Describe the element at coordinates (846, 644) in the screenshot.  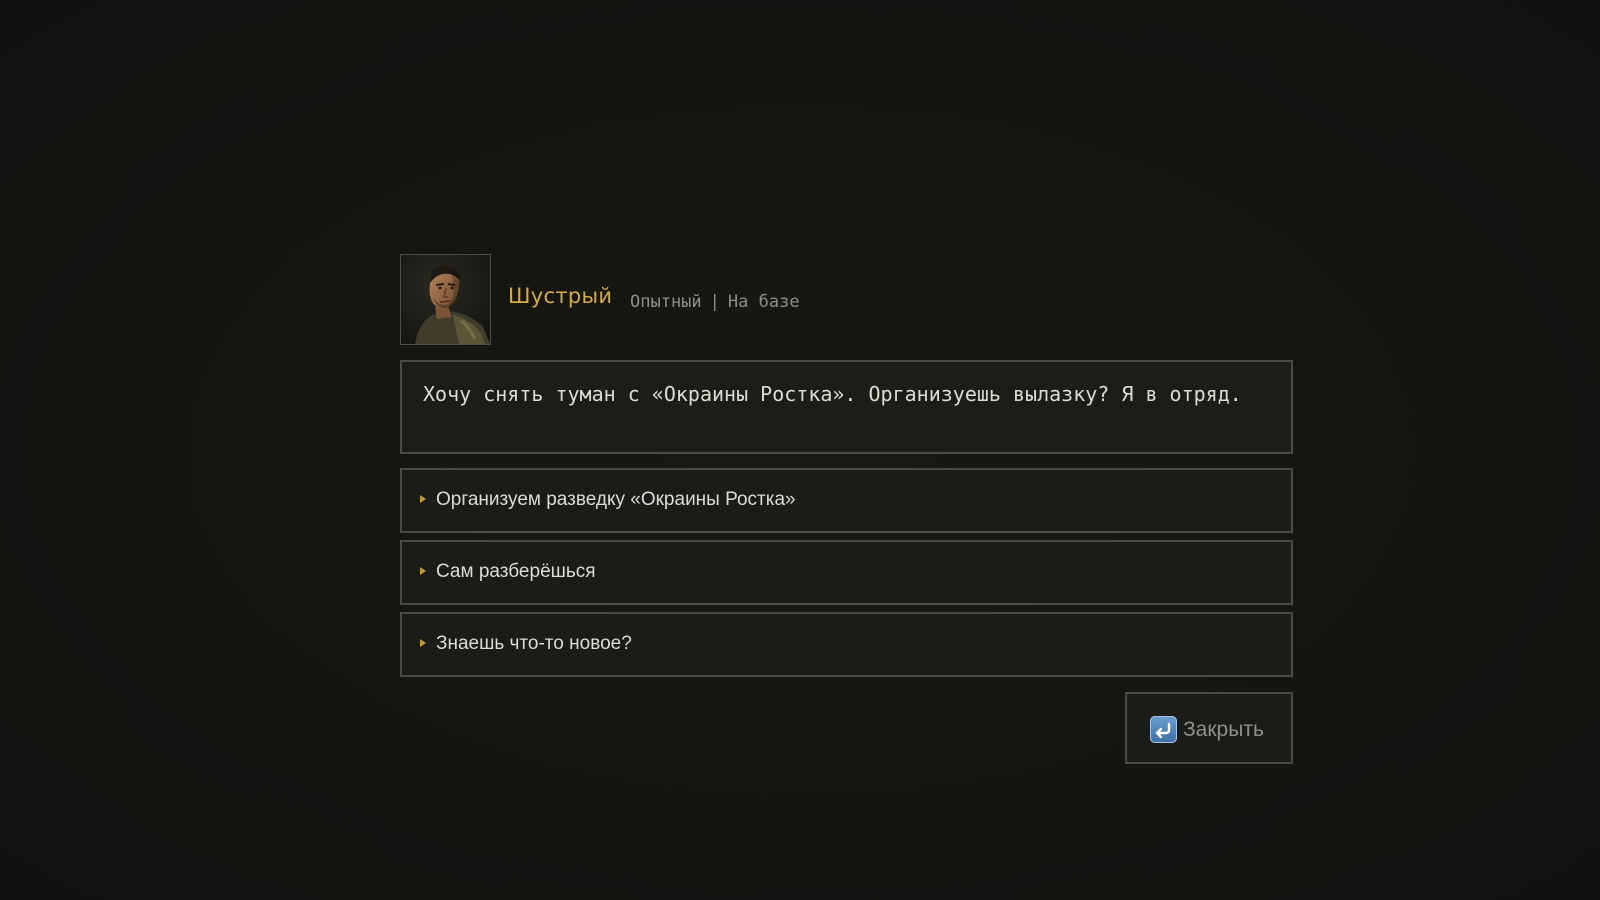
I see `dialog-option-news: Знаешь что-то новое?` at that location.